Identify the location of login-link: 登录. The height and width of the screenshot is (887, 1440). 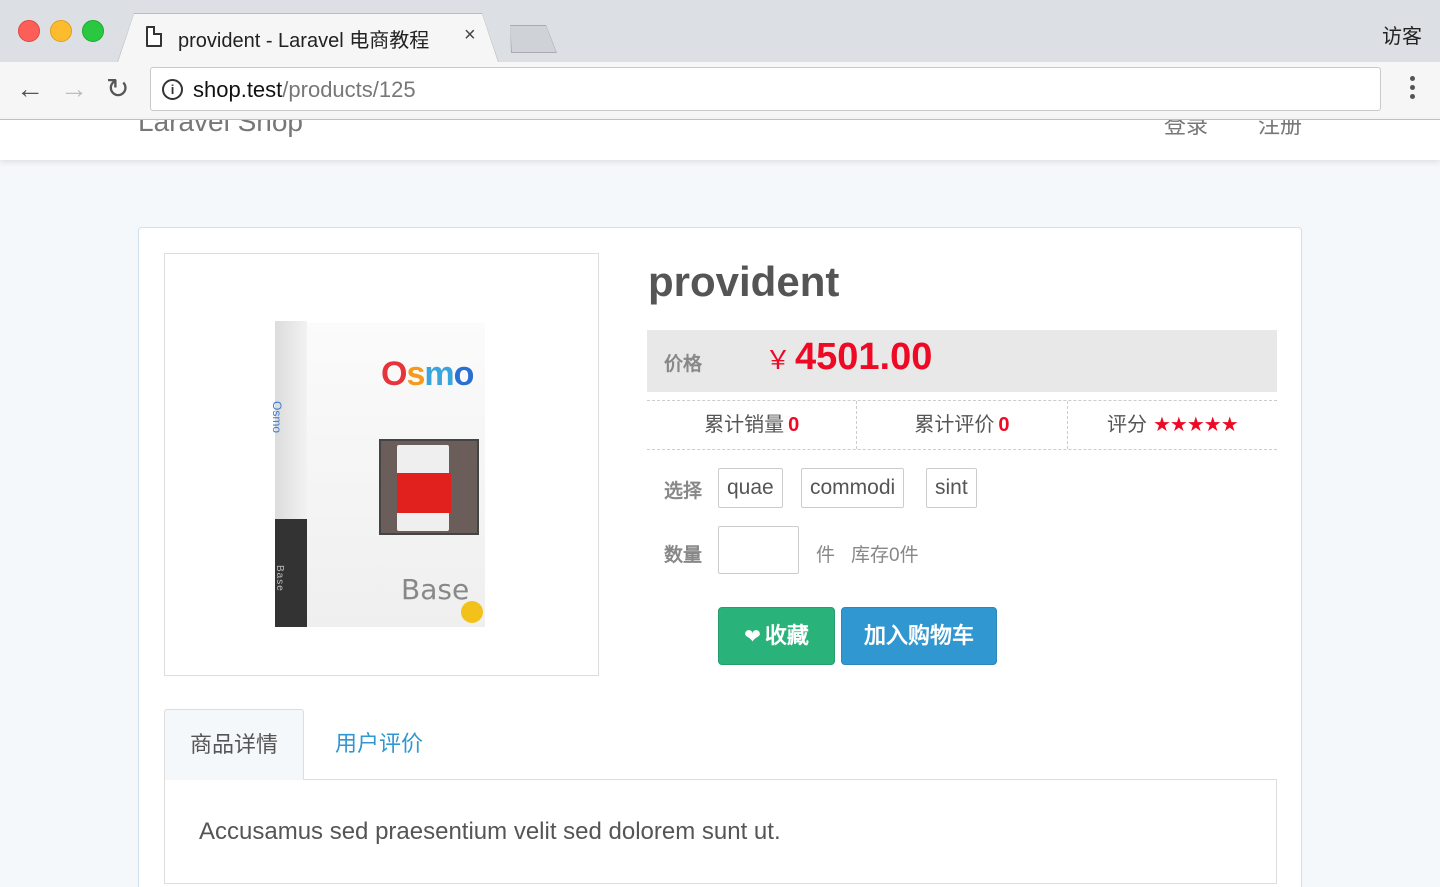
(1186, 130).